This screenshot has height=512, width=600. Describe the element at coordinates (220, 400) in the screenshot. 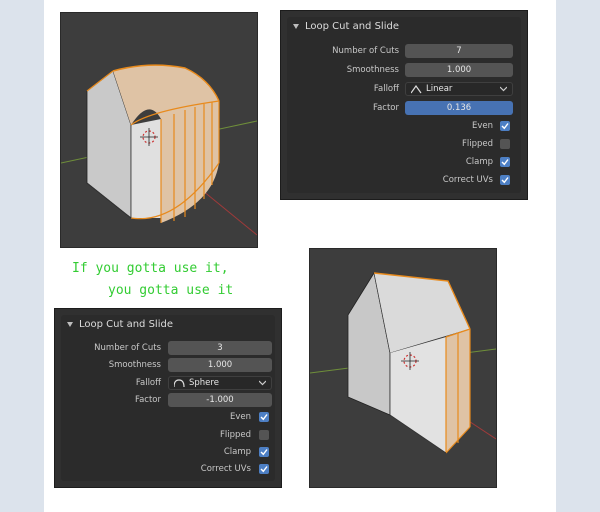

I see `factor-field: -1.000` at that location.